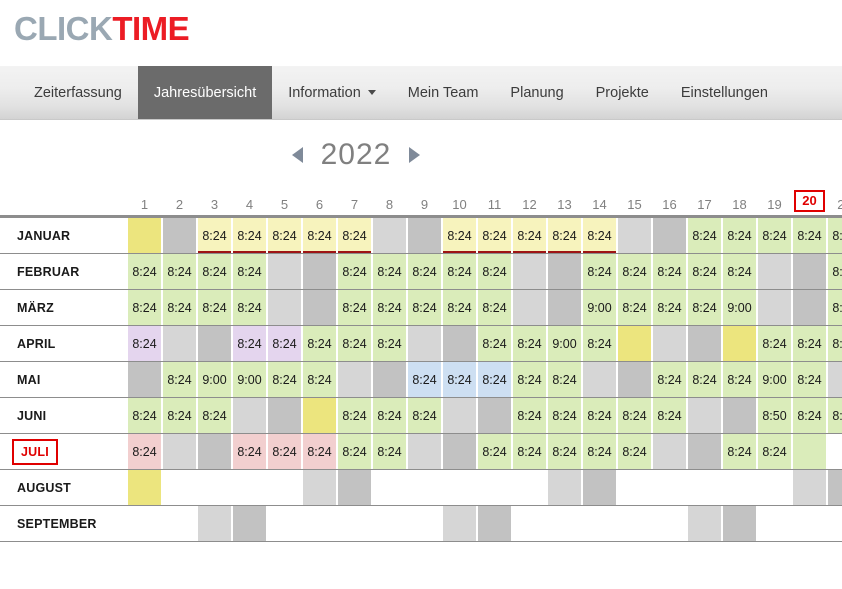  Describe the element at coordinates (415, 155) in the screenshot. I see `next-year-arrow-icon` at that location.